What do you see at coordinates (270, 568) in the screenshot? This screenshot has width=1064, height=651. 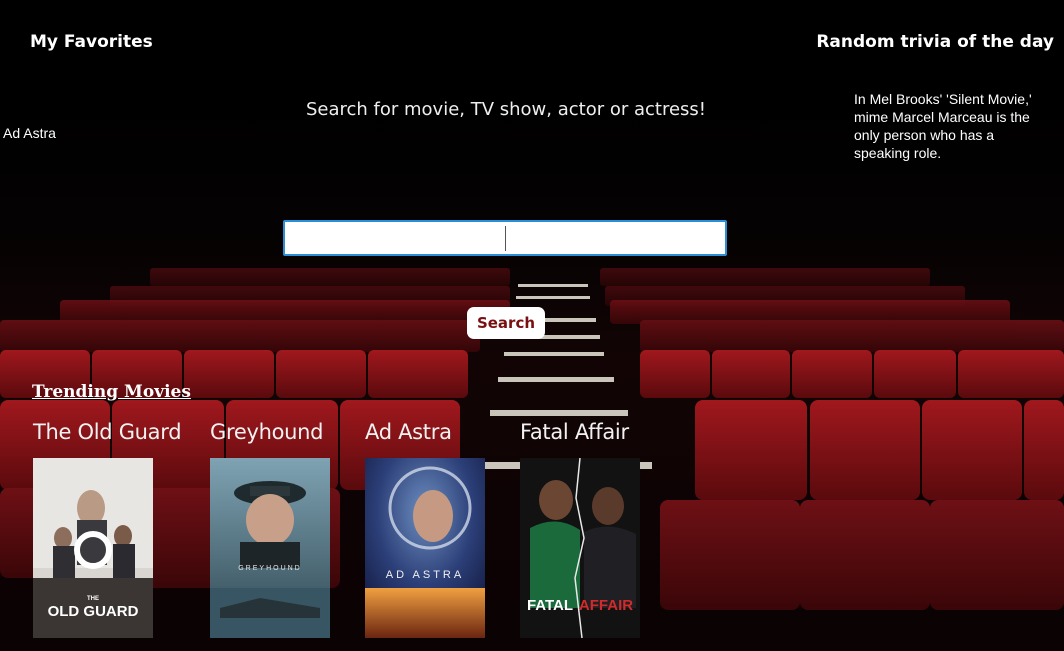 I see `poster-text: GREYHOUND` at bounding box center [270, 568].